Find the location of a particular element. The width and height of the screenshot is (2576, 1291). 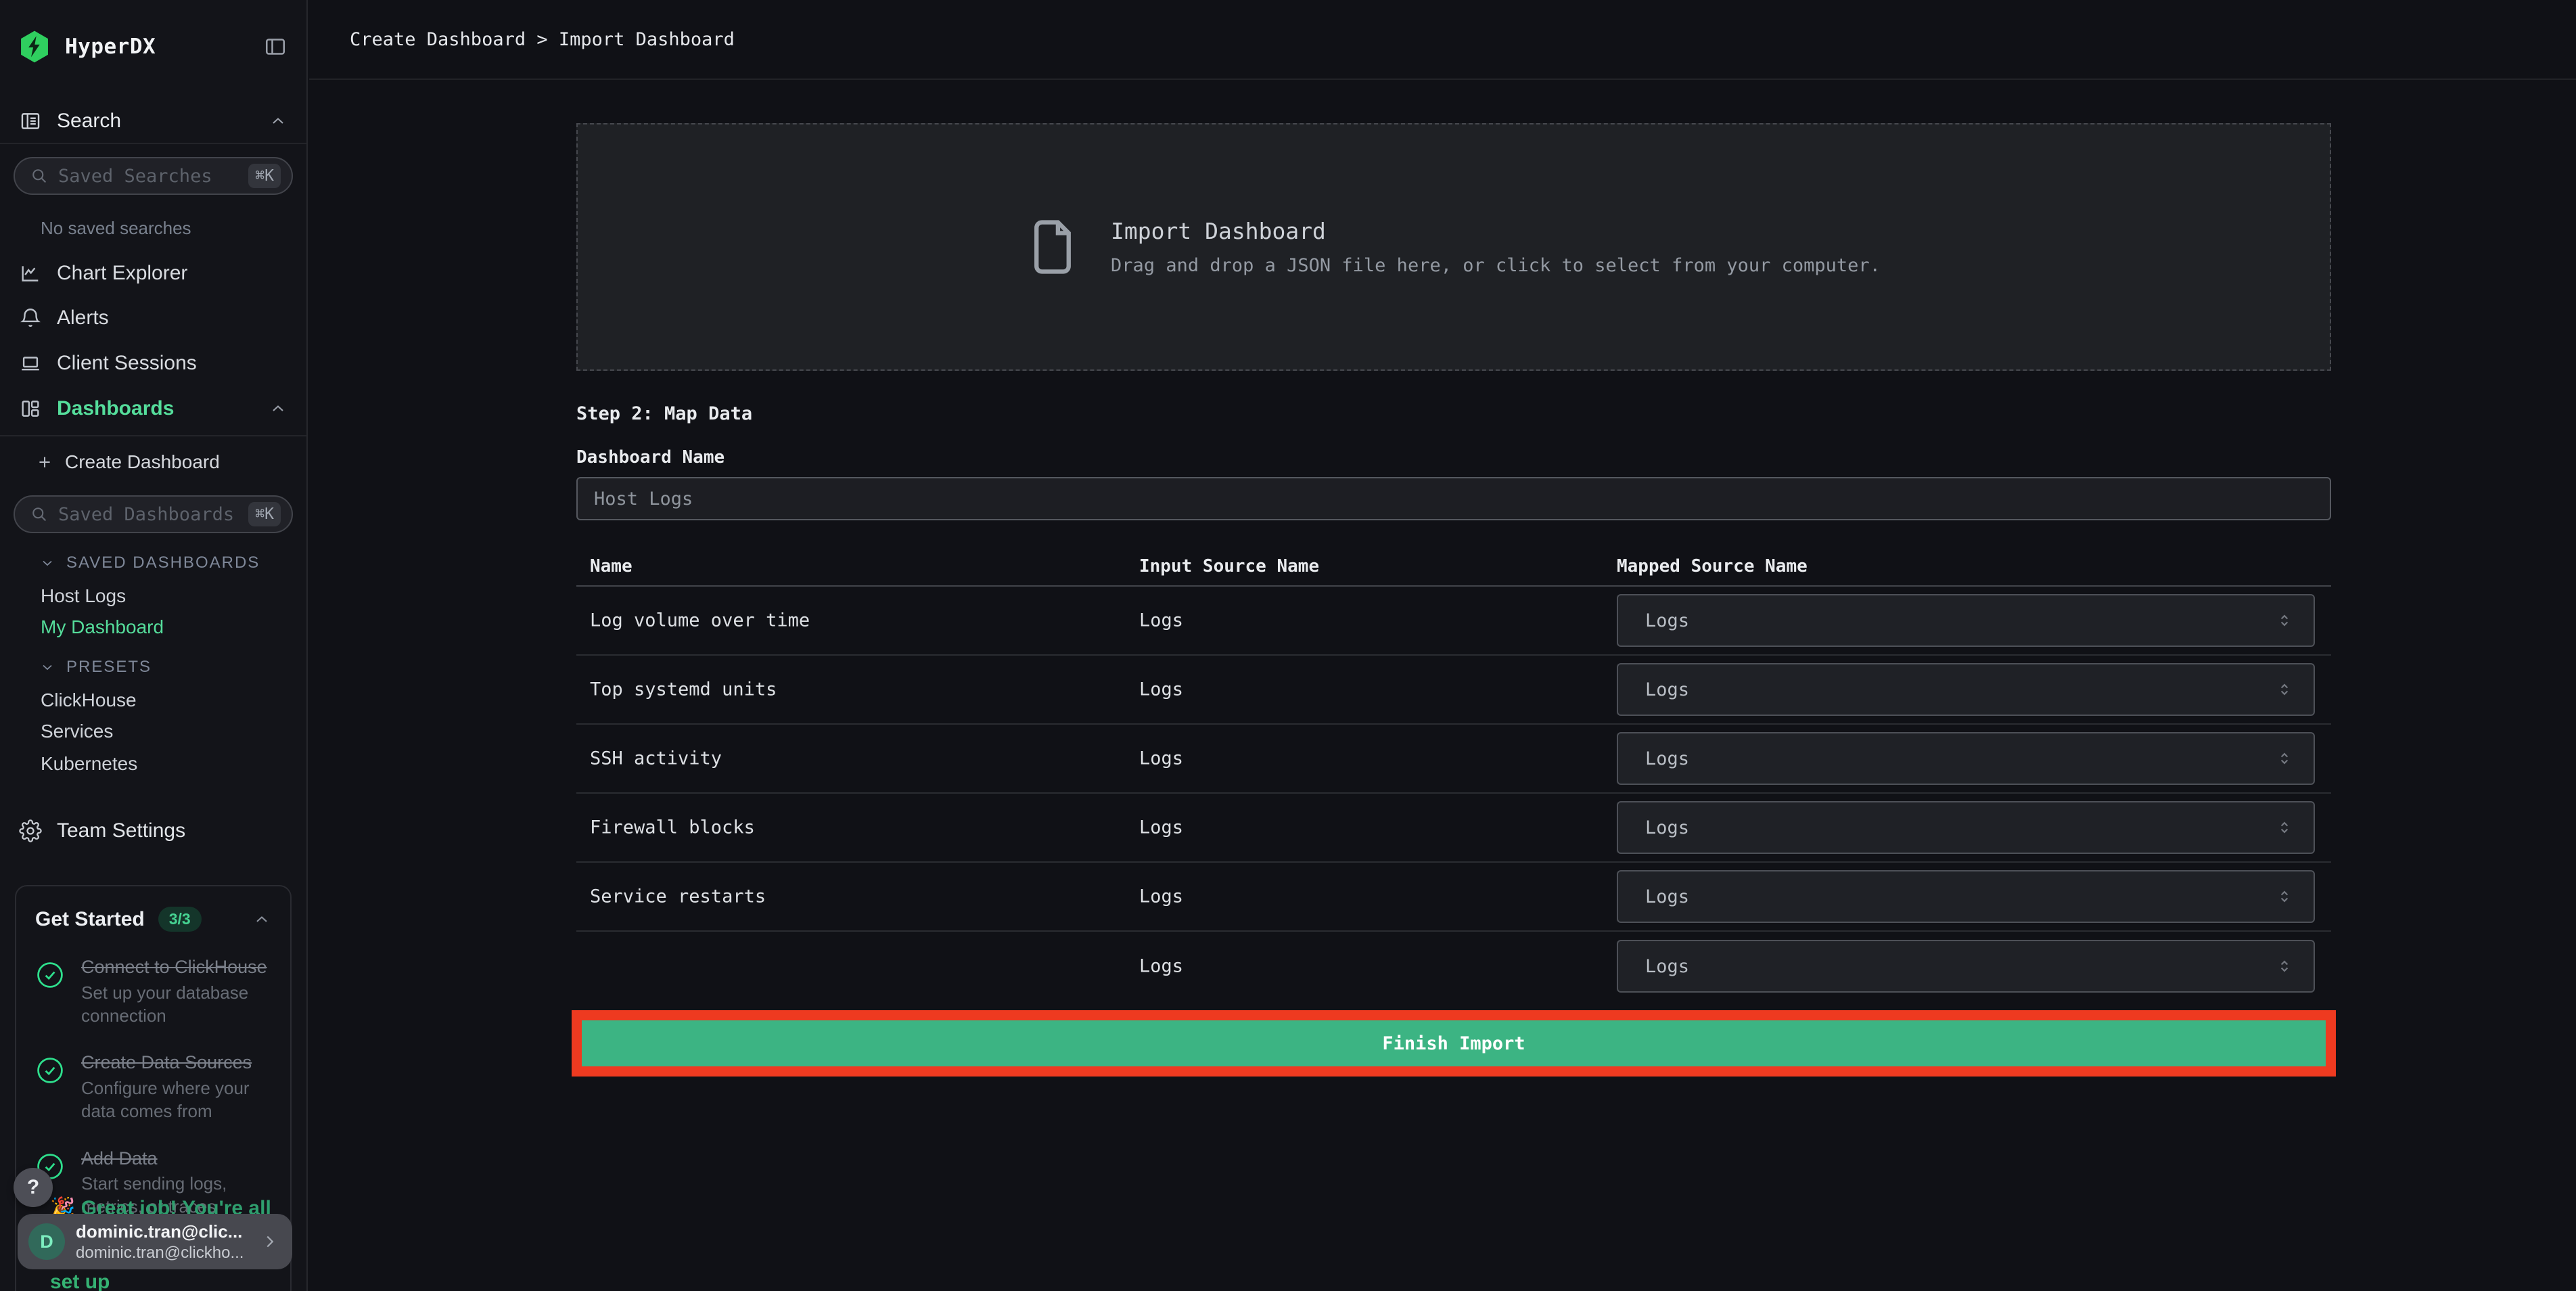

hyperdx-logo-icon is located at coordinates (34, 46).